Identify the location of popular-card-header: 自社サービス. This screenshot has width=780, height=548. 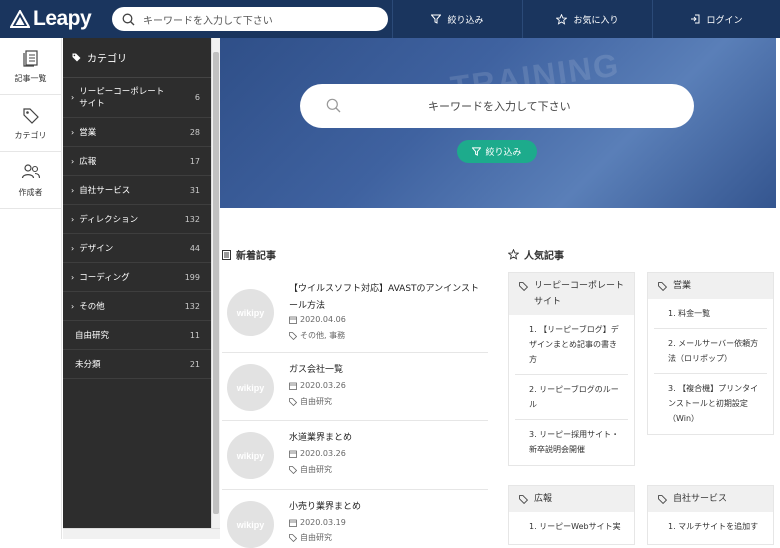
(710, 499).